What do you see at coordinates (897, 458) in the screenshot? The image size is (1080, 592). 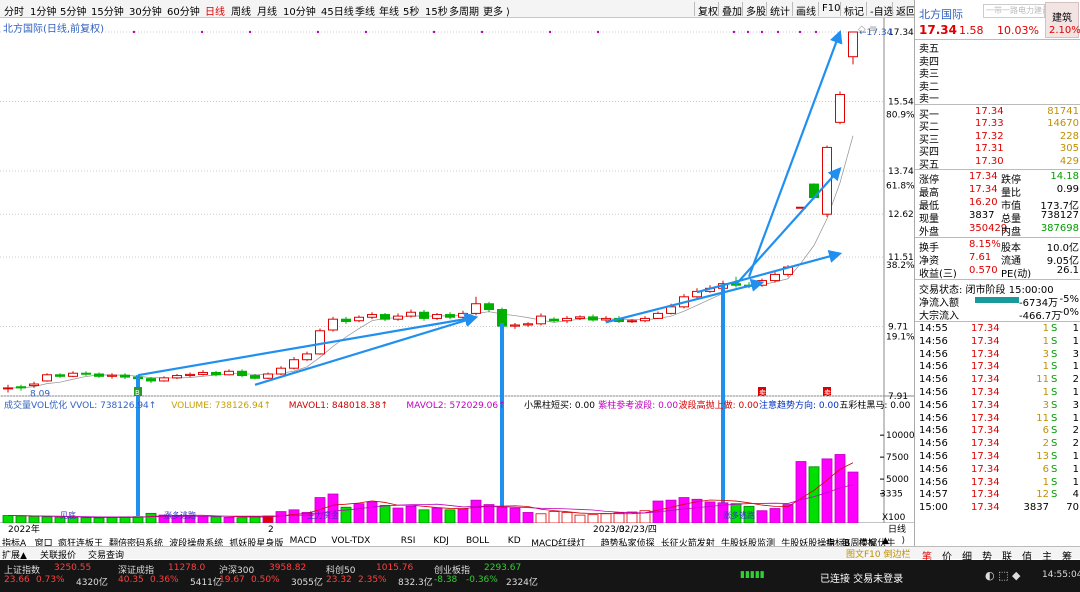 I see `vol-tick-label: 7500` at bounding box center [897, 458].